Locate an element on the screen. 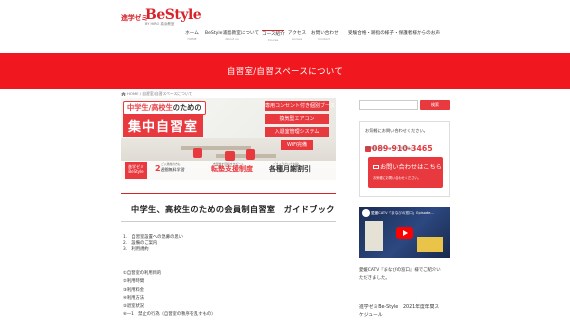  breadcrumb-home: HOME is located at coordinates (133, 93).